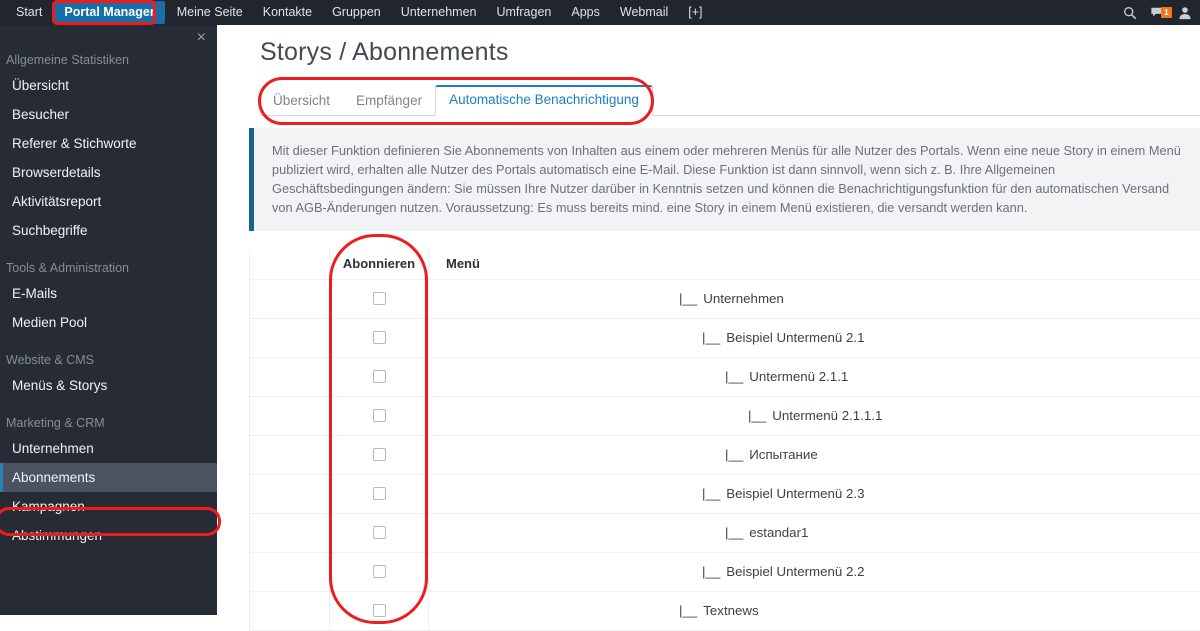 The height and width of the screenshot is (631, 1200). Describe the element at coordinates (798, 376) in the screenshot. I see `menu-label: Untermenü 2.1.1` at that location.